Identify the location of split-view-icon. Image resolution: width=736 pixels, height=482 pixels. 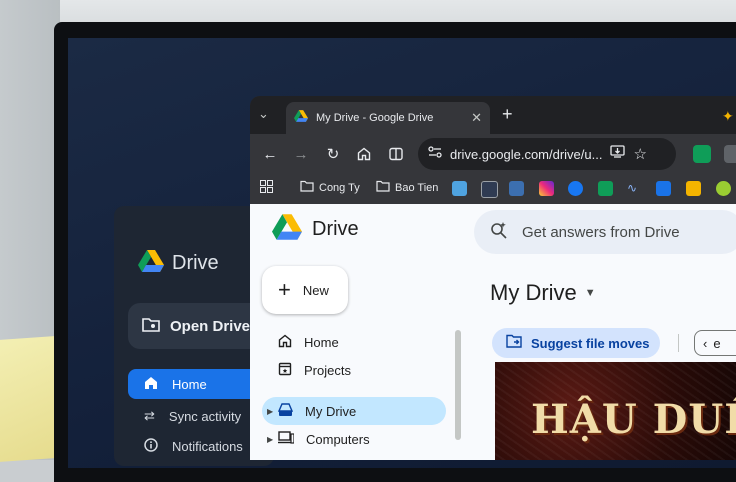
(396, 154).